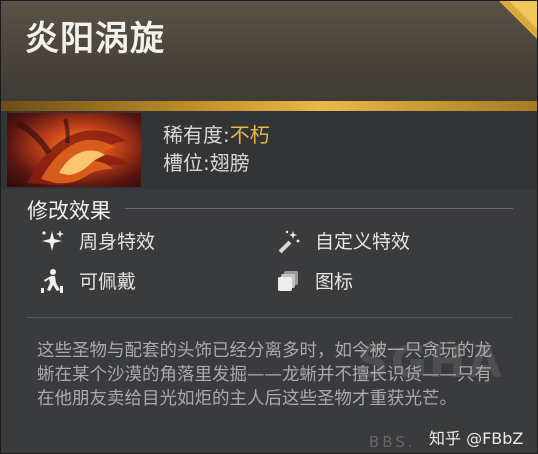 This screenshot has width=538, height=454. What do you see at coordinates (108, 282) in the screenshot?
I see `effect-wearable-label: 可佩戴` at bounding box center [108, 282].